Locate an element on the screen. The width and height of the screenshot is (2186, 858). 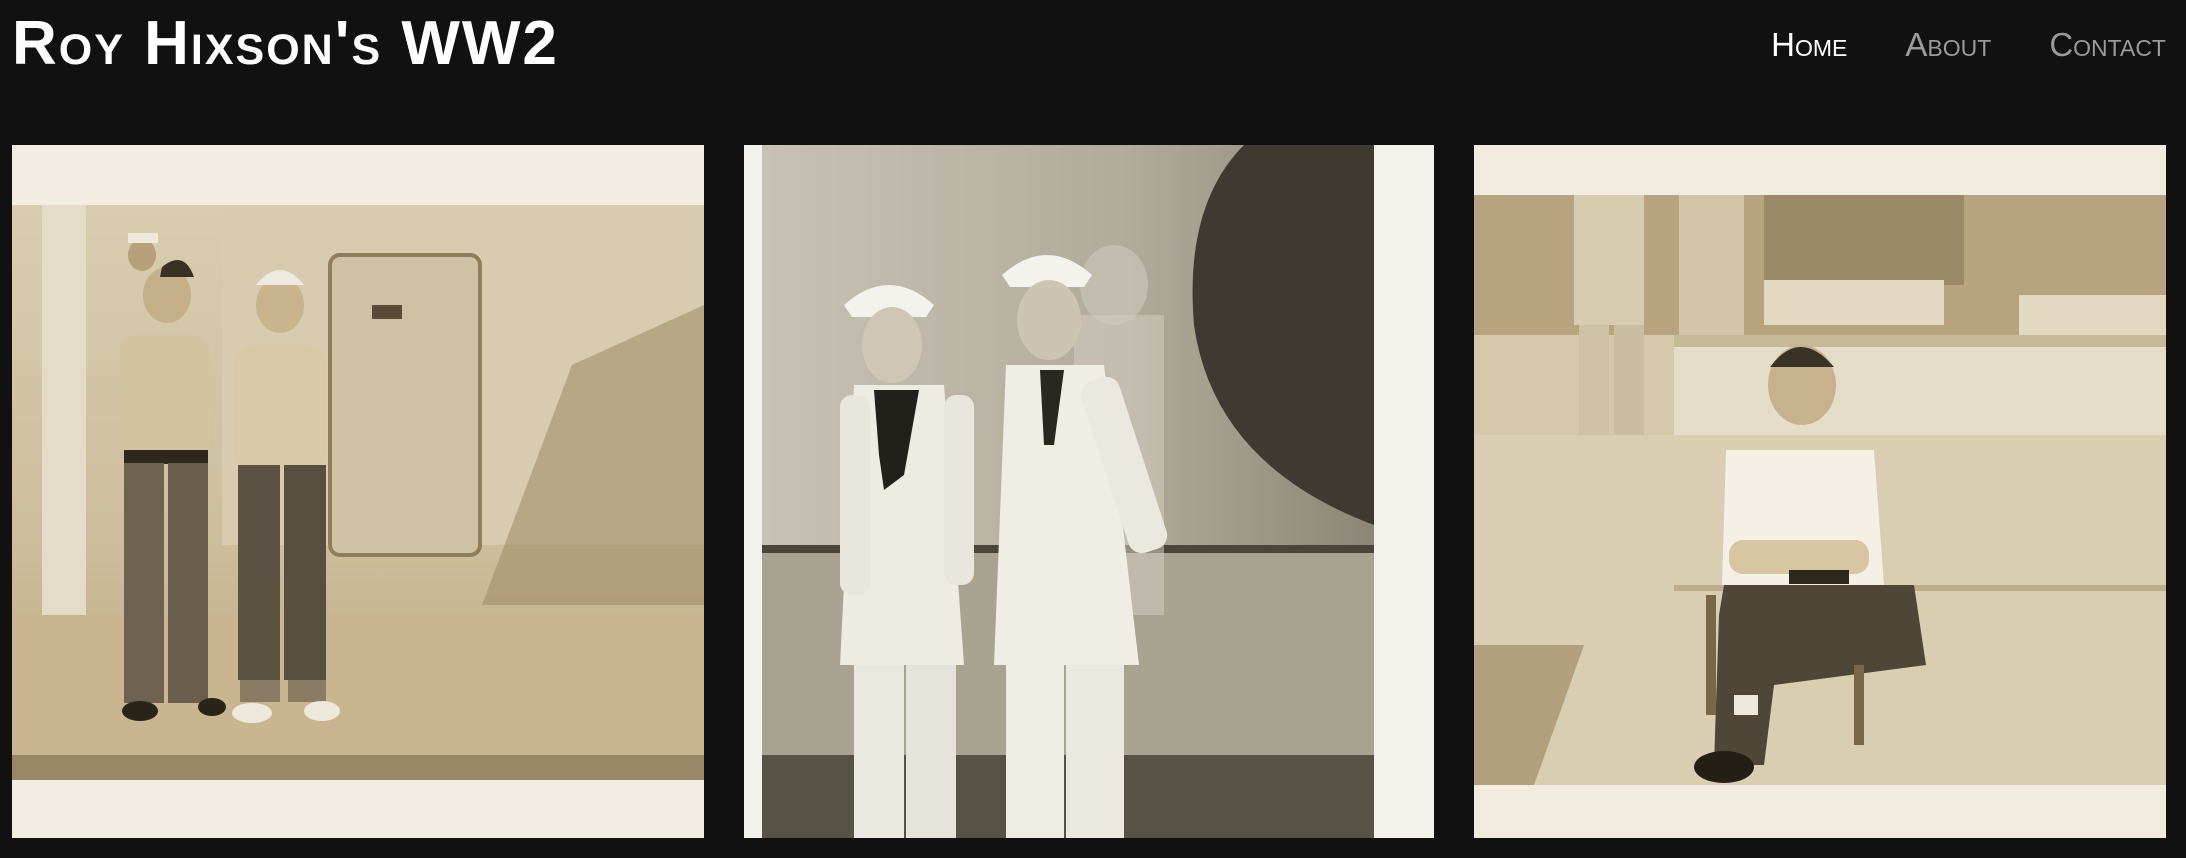
site-header: Roy Hixson's WW2 Home About Contact is located at coordinates (1093, 50).